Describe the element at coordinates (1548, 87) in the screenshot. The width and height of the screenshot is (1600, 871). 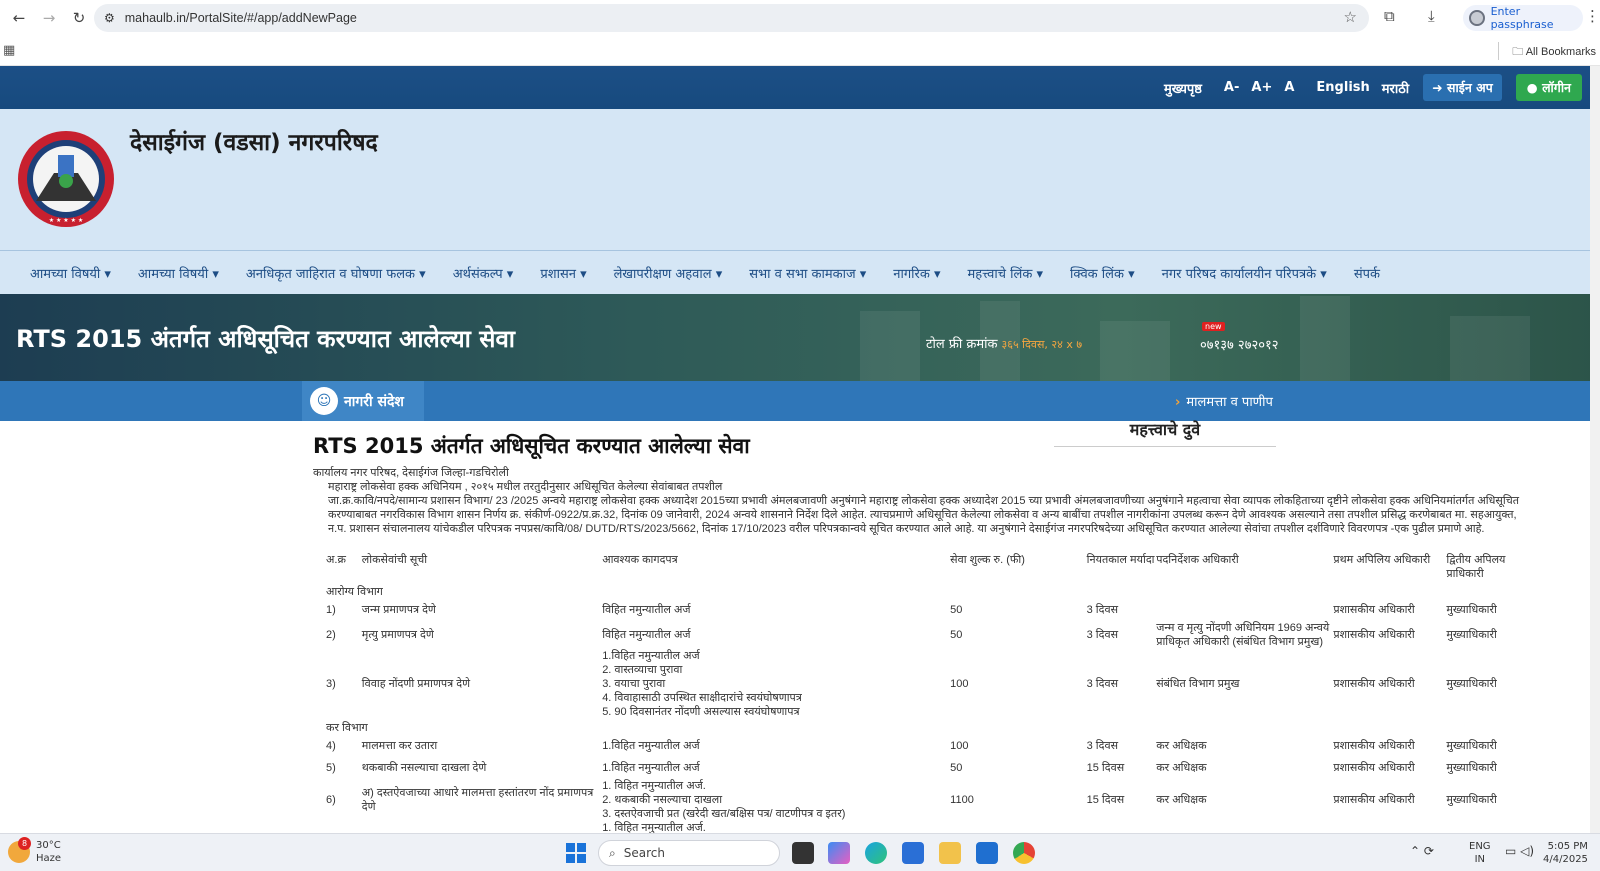
I see `login-button: ● लॉगीन` at that location.